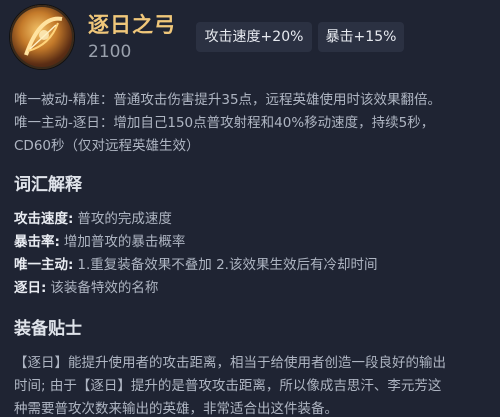 The width and height of the screenshot is (500, 417). What do you see at coordinates (254, 37) in the screenshot?
I see `stat-attack-speed-badge: 攻击速度+20%` at bounding box center [254, 37].